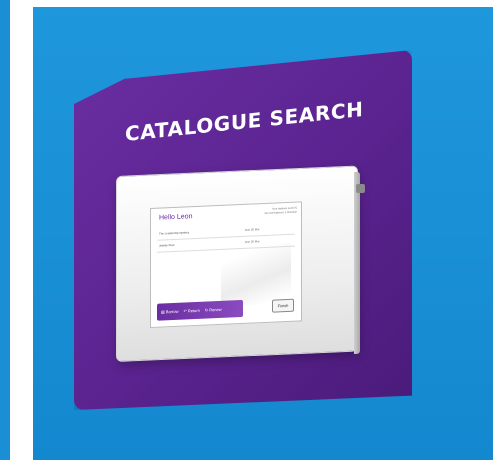  Describe the element at coordinates (167, 245) in the screenshot. I see `loan-title: Jimmie Pear` at that location.